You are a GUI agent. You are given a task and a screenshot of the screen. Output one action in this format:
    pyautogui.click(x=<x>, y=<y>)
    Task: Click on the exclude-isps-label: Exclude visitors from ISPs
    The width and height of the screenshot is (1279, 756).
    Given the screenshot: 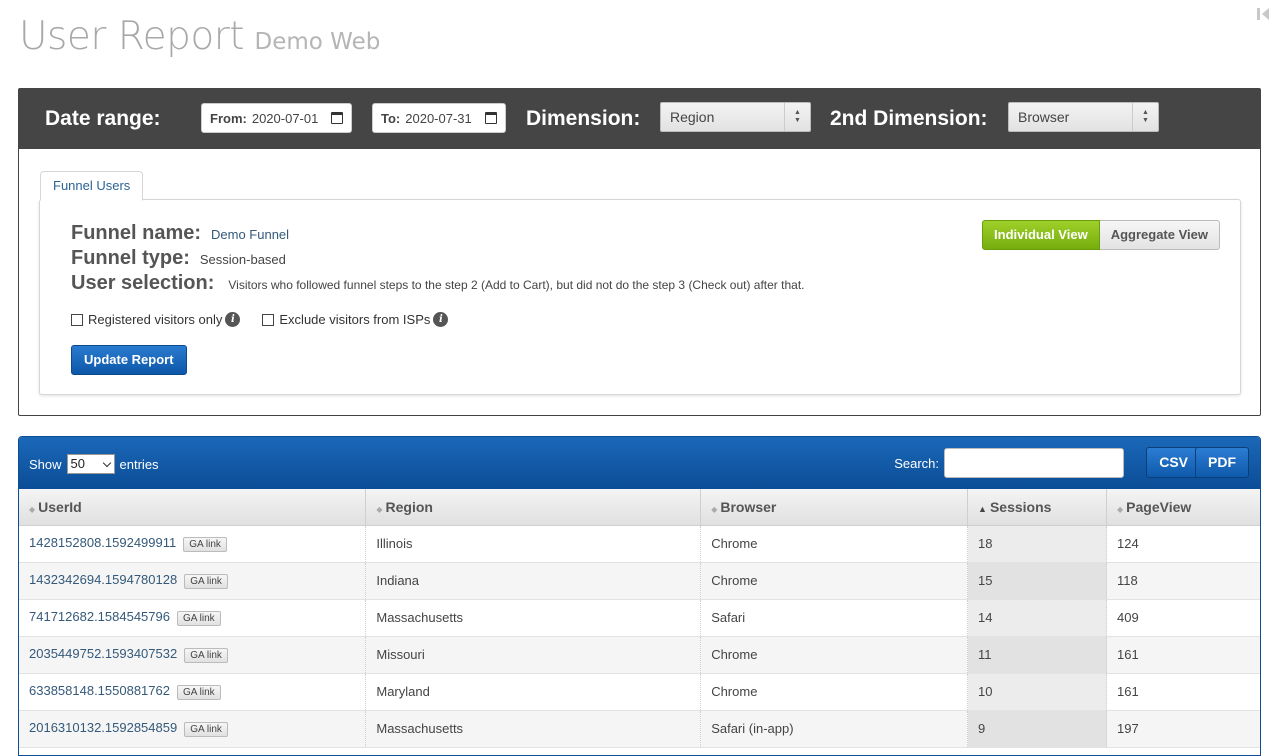 What is the action you would take?
    pyautogui.click(x=355, y=319)
    